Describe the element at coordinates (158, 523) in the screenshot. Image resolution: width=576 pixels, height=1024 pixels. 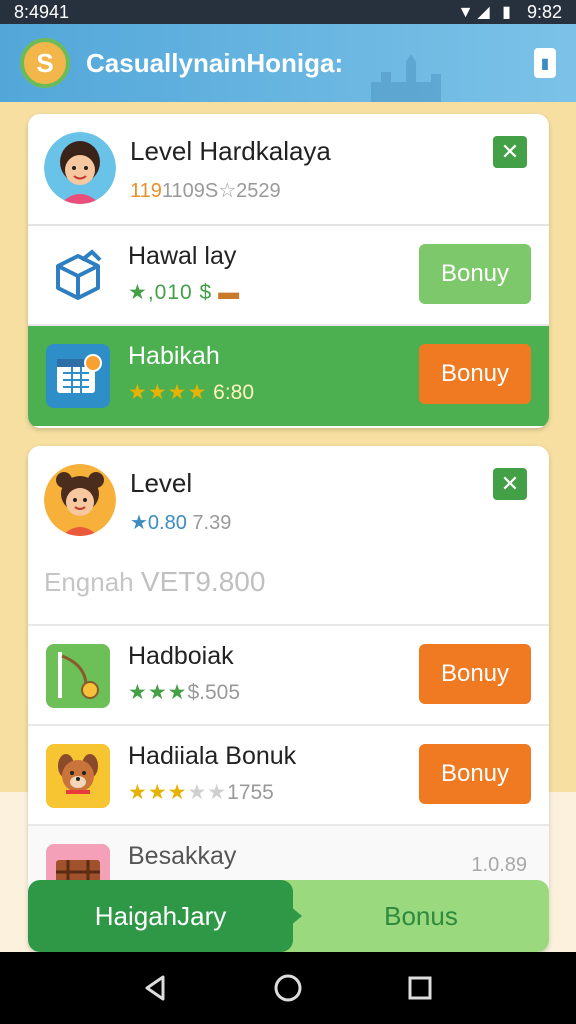
I see `card-subtitle-highlight: ★0.80` at that location.